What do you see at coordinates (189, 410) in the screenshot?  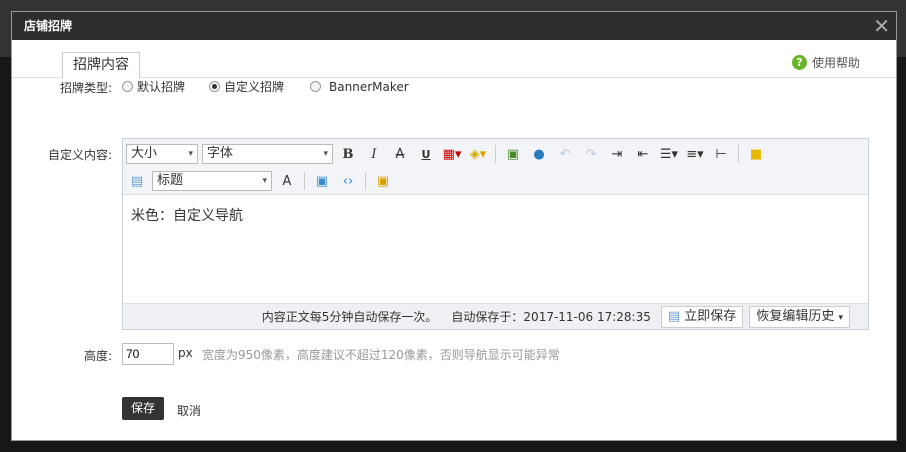 I see `cancel-button: 取消` at bounding box center [189, 410].